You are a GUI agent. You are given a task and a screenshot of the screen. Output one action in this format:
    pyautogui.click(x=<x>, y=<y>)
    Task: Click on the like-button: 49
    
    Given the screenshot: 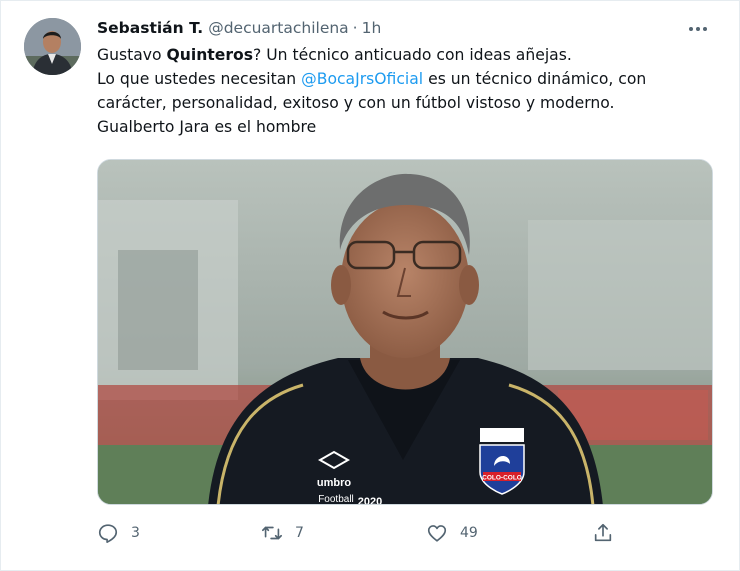 What is the action you would take?
    pyautogui.click(x=452, y=533)
    